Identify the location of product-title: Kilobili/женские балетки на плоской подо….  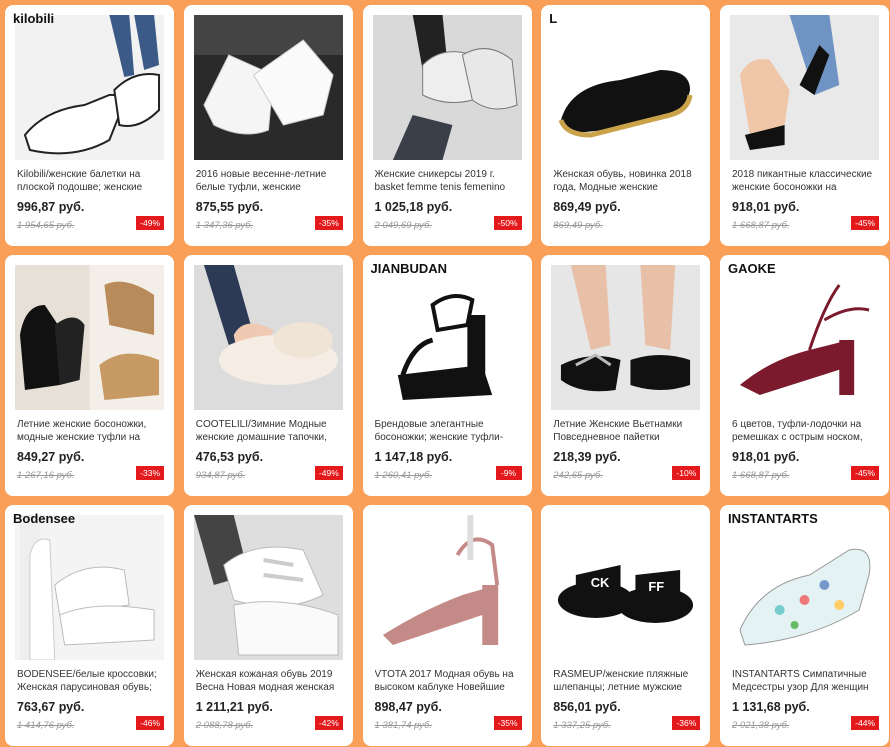
(92, 181).